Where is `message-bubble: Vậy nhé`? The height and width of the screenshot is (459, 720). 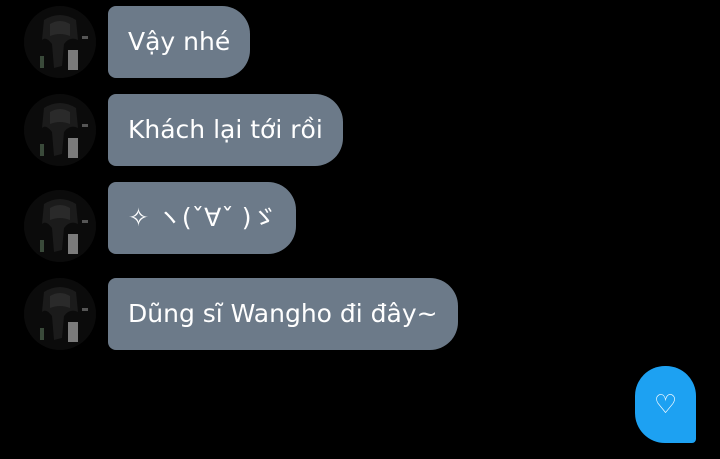
message-bubble: Vậy nhé is located at coordinates (179, 42).